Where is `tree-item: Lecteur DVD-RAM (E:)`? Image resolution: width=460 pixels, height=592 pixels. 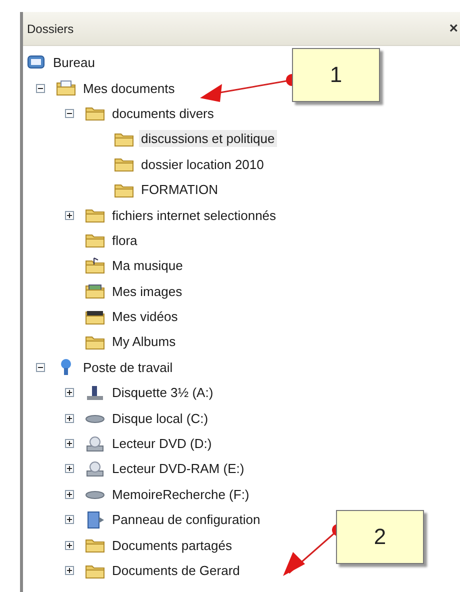
tree-item: Lecteur DVD-RAM (E:) is located at coordinates (178, 469).